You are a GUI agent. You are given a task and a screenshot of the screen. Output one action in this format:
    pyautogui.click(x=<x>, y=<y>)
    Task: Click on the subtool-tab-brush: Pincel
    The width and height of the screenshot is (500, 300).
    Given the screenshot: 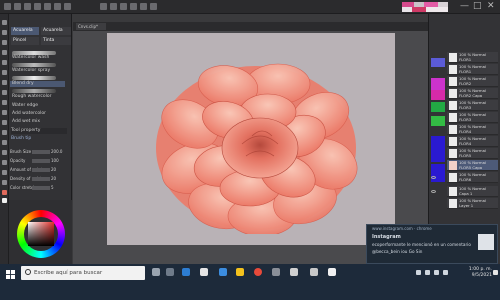 What is the action you would take?
    pyautogui.click(x=25, y=41)
    